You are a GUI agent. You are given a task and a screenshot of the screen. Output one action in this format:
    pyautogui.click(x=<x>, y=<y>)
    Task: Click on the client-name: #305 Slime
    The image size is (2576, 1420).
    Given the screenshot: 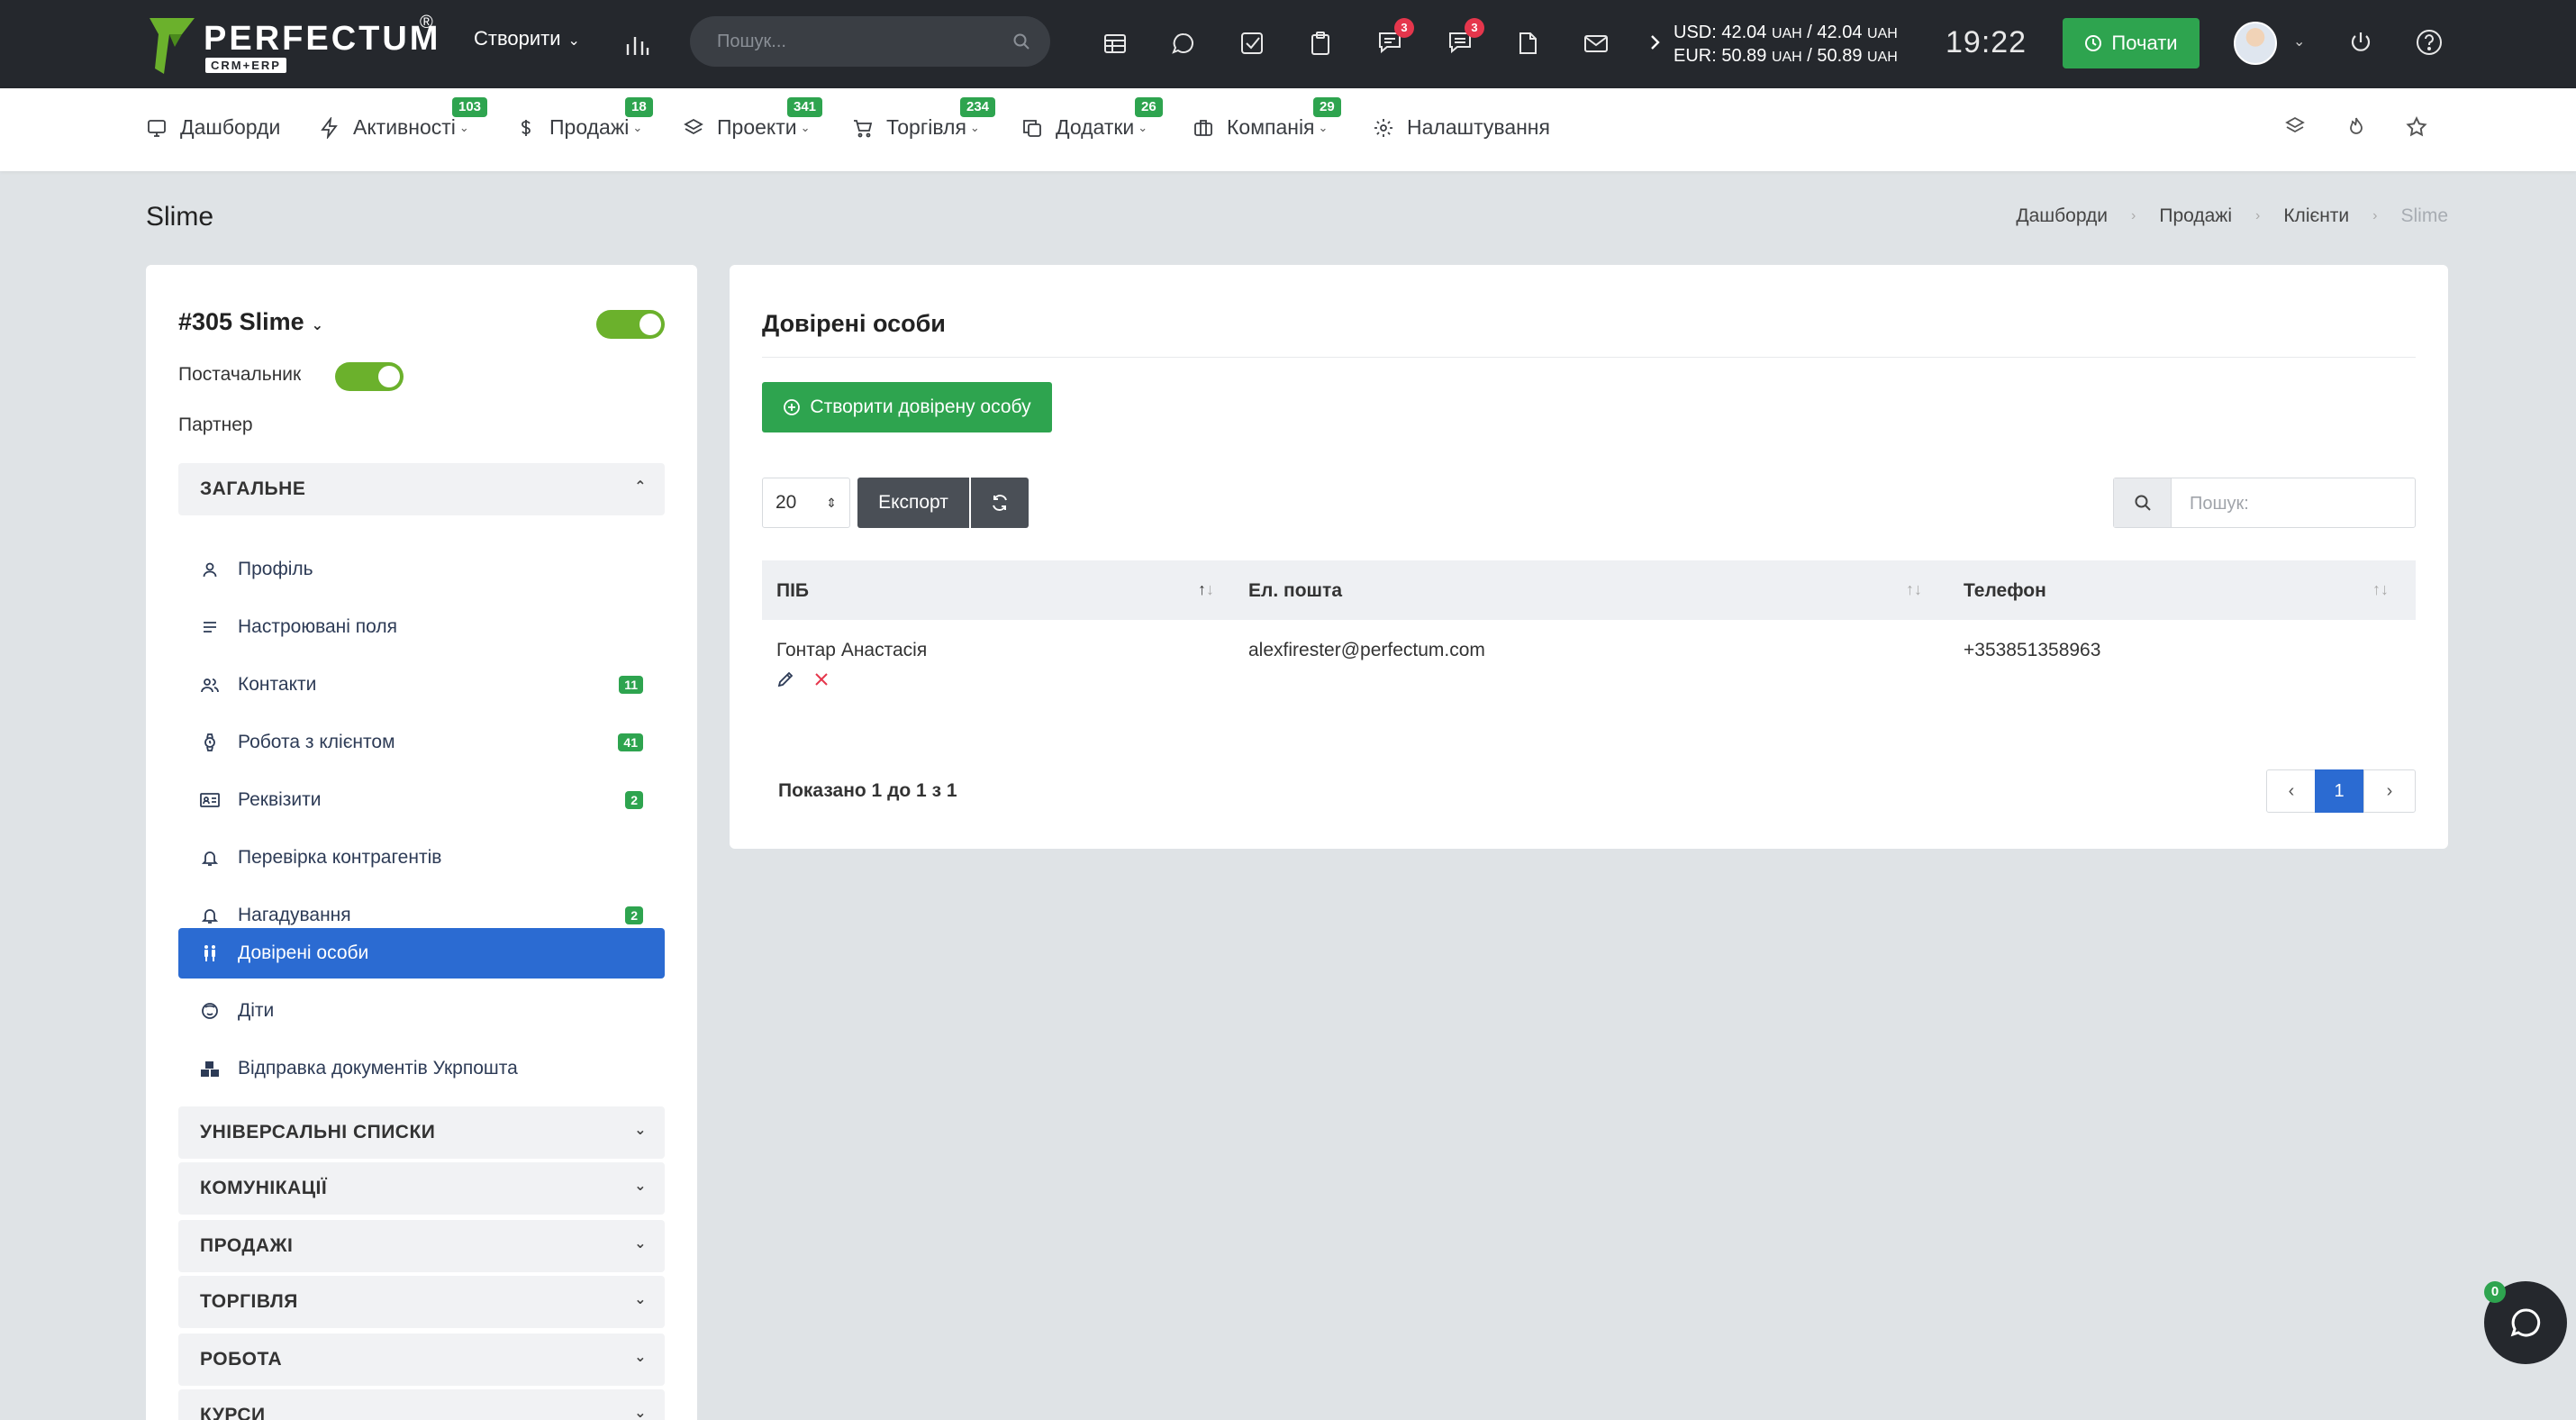 What is the action you would take?
    pyautogui.click(x=241, y=321)
    